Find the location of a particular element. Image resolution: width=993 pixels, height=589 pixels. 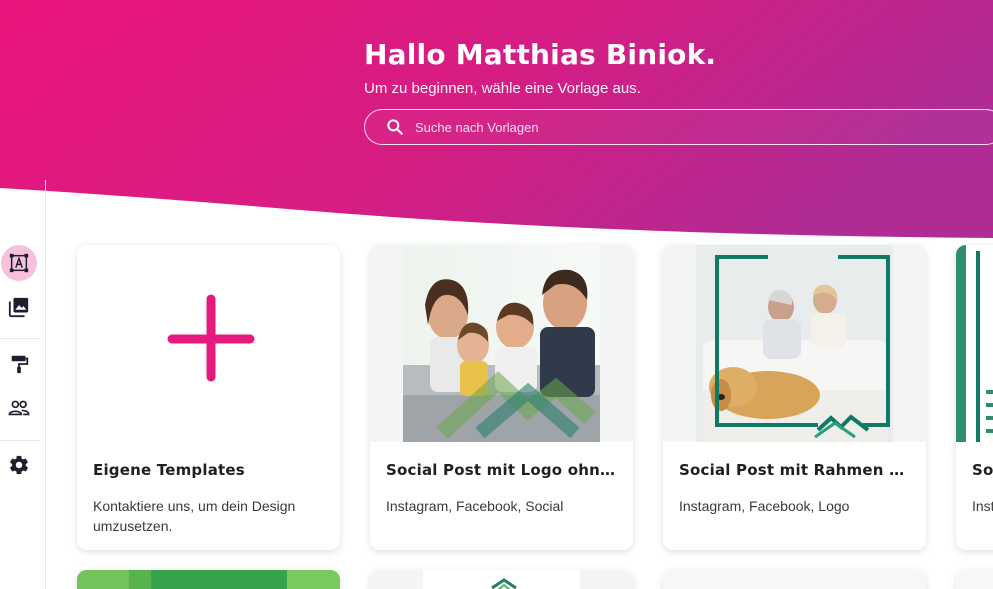

logo-template-thumbnail is located at coordinates (501, 579).